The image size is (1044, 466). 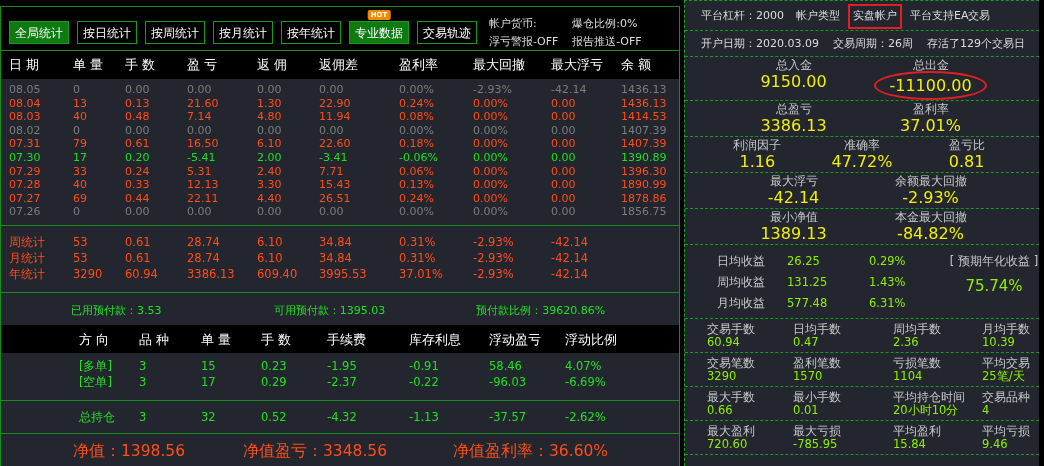 I want to click on table-cell-text: 1407.39, so click(x=644, y=130).